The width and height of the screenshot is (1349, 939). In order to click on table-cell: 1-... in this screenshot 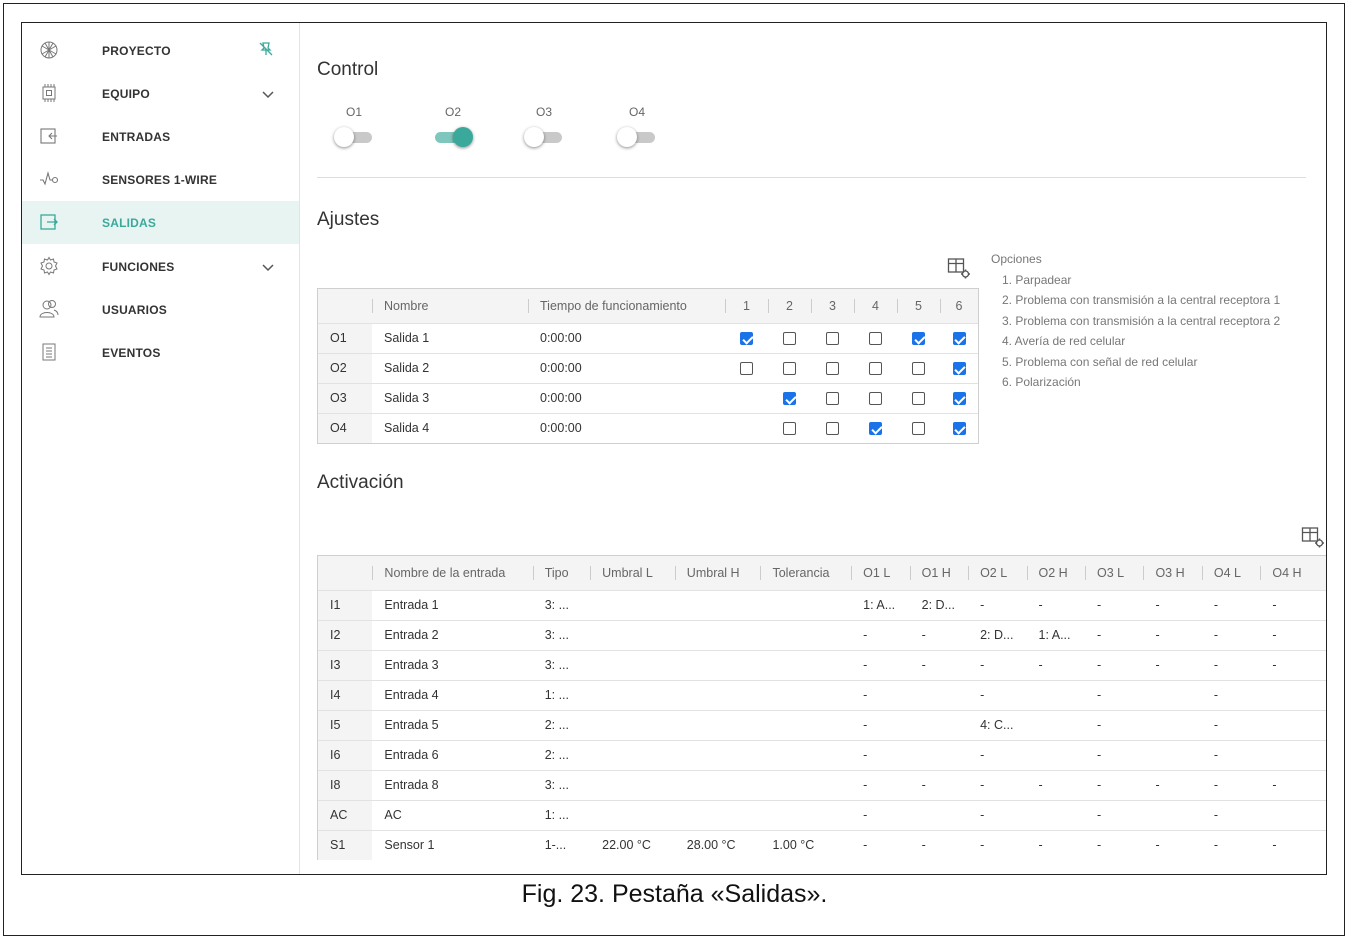, I will do `click(561, 844)`.